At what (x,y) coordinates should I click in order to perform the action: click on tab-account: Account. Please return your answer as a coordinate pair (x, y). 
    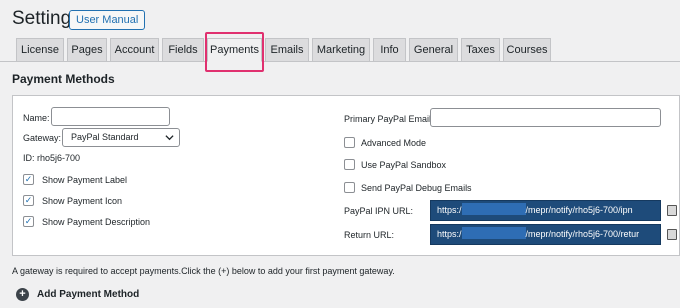
    Looking at the image, I should click on (134, 50).